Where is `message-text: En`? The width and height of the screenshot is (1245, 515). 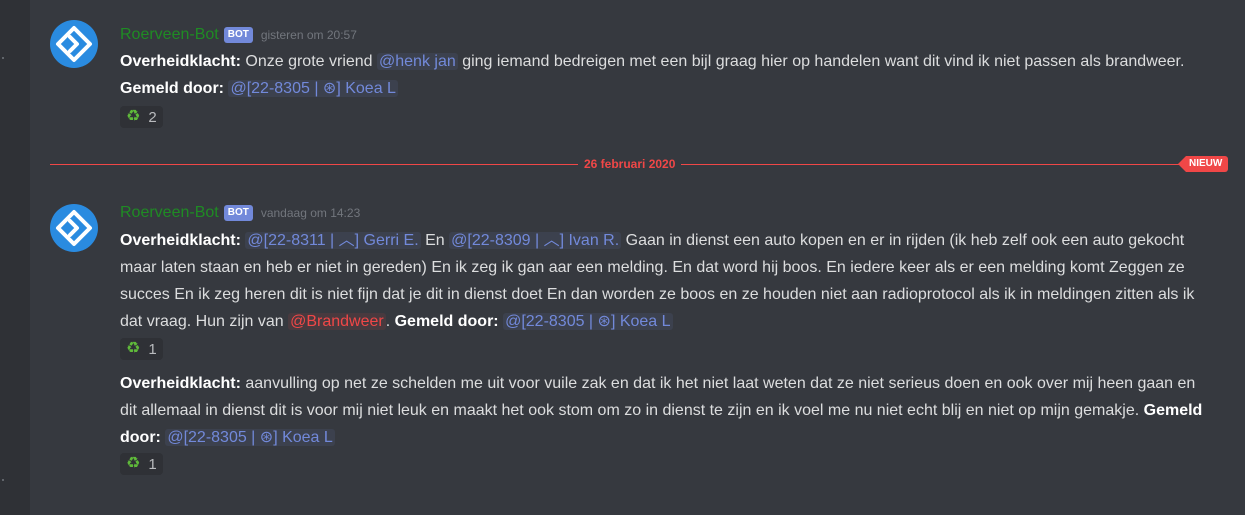
message-text: En is located at coordinates (435, 240).